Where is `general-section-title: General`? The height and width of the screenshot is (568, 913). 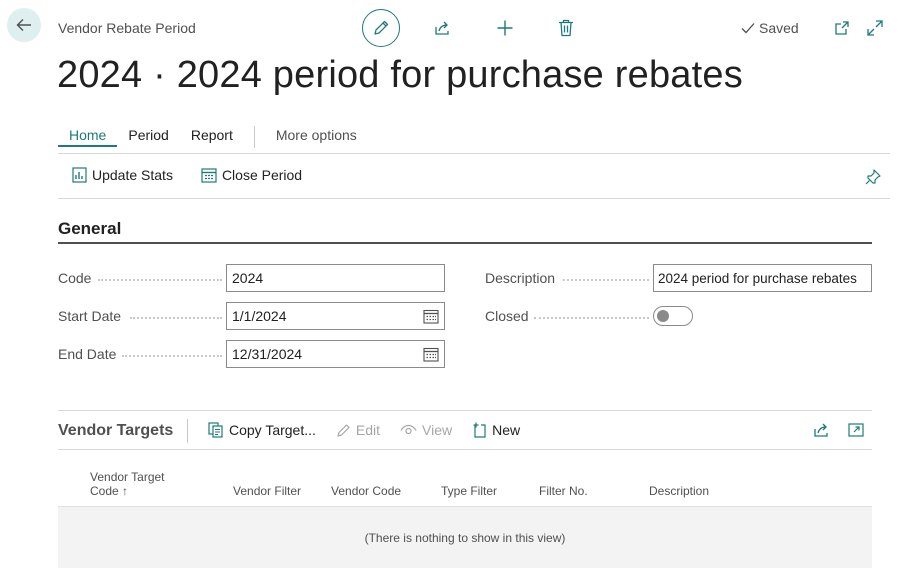 general-section-title: General is located at coordinates (90, 228).